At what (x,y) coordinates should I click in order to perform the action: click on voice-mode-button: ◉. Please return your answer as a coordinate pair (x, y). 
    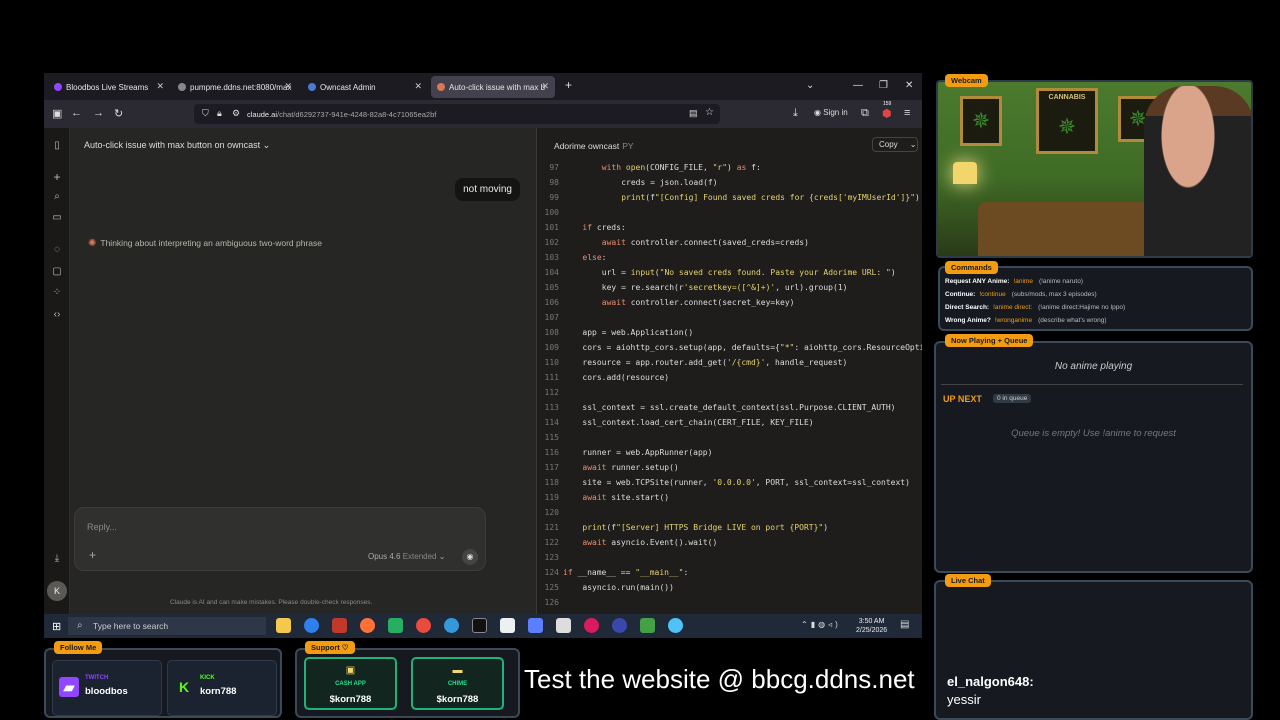
    Looking at the image, I should click on (470, 557).